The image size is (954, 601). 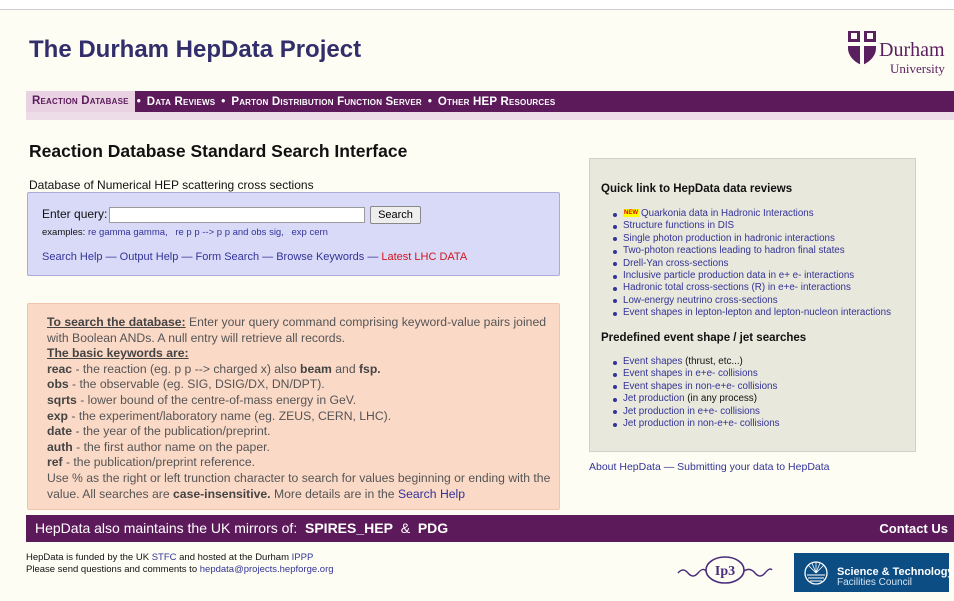 What do you see at coordinates (913, 528) in the screenshot?
I see `contact-us-link: Contact Us` at bounding box center [913, 528].